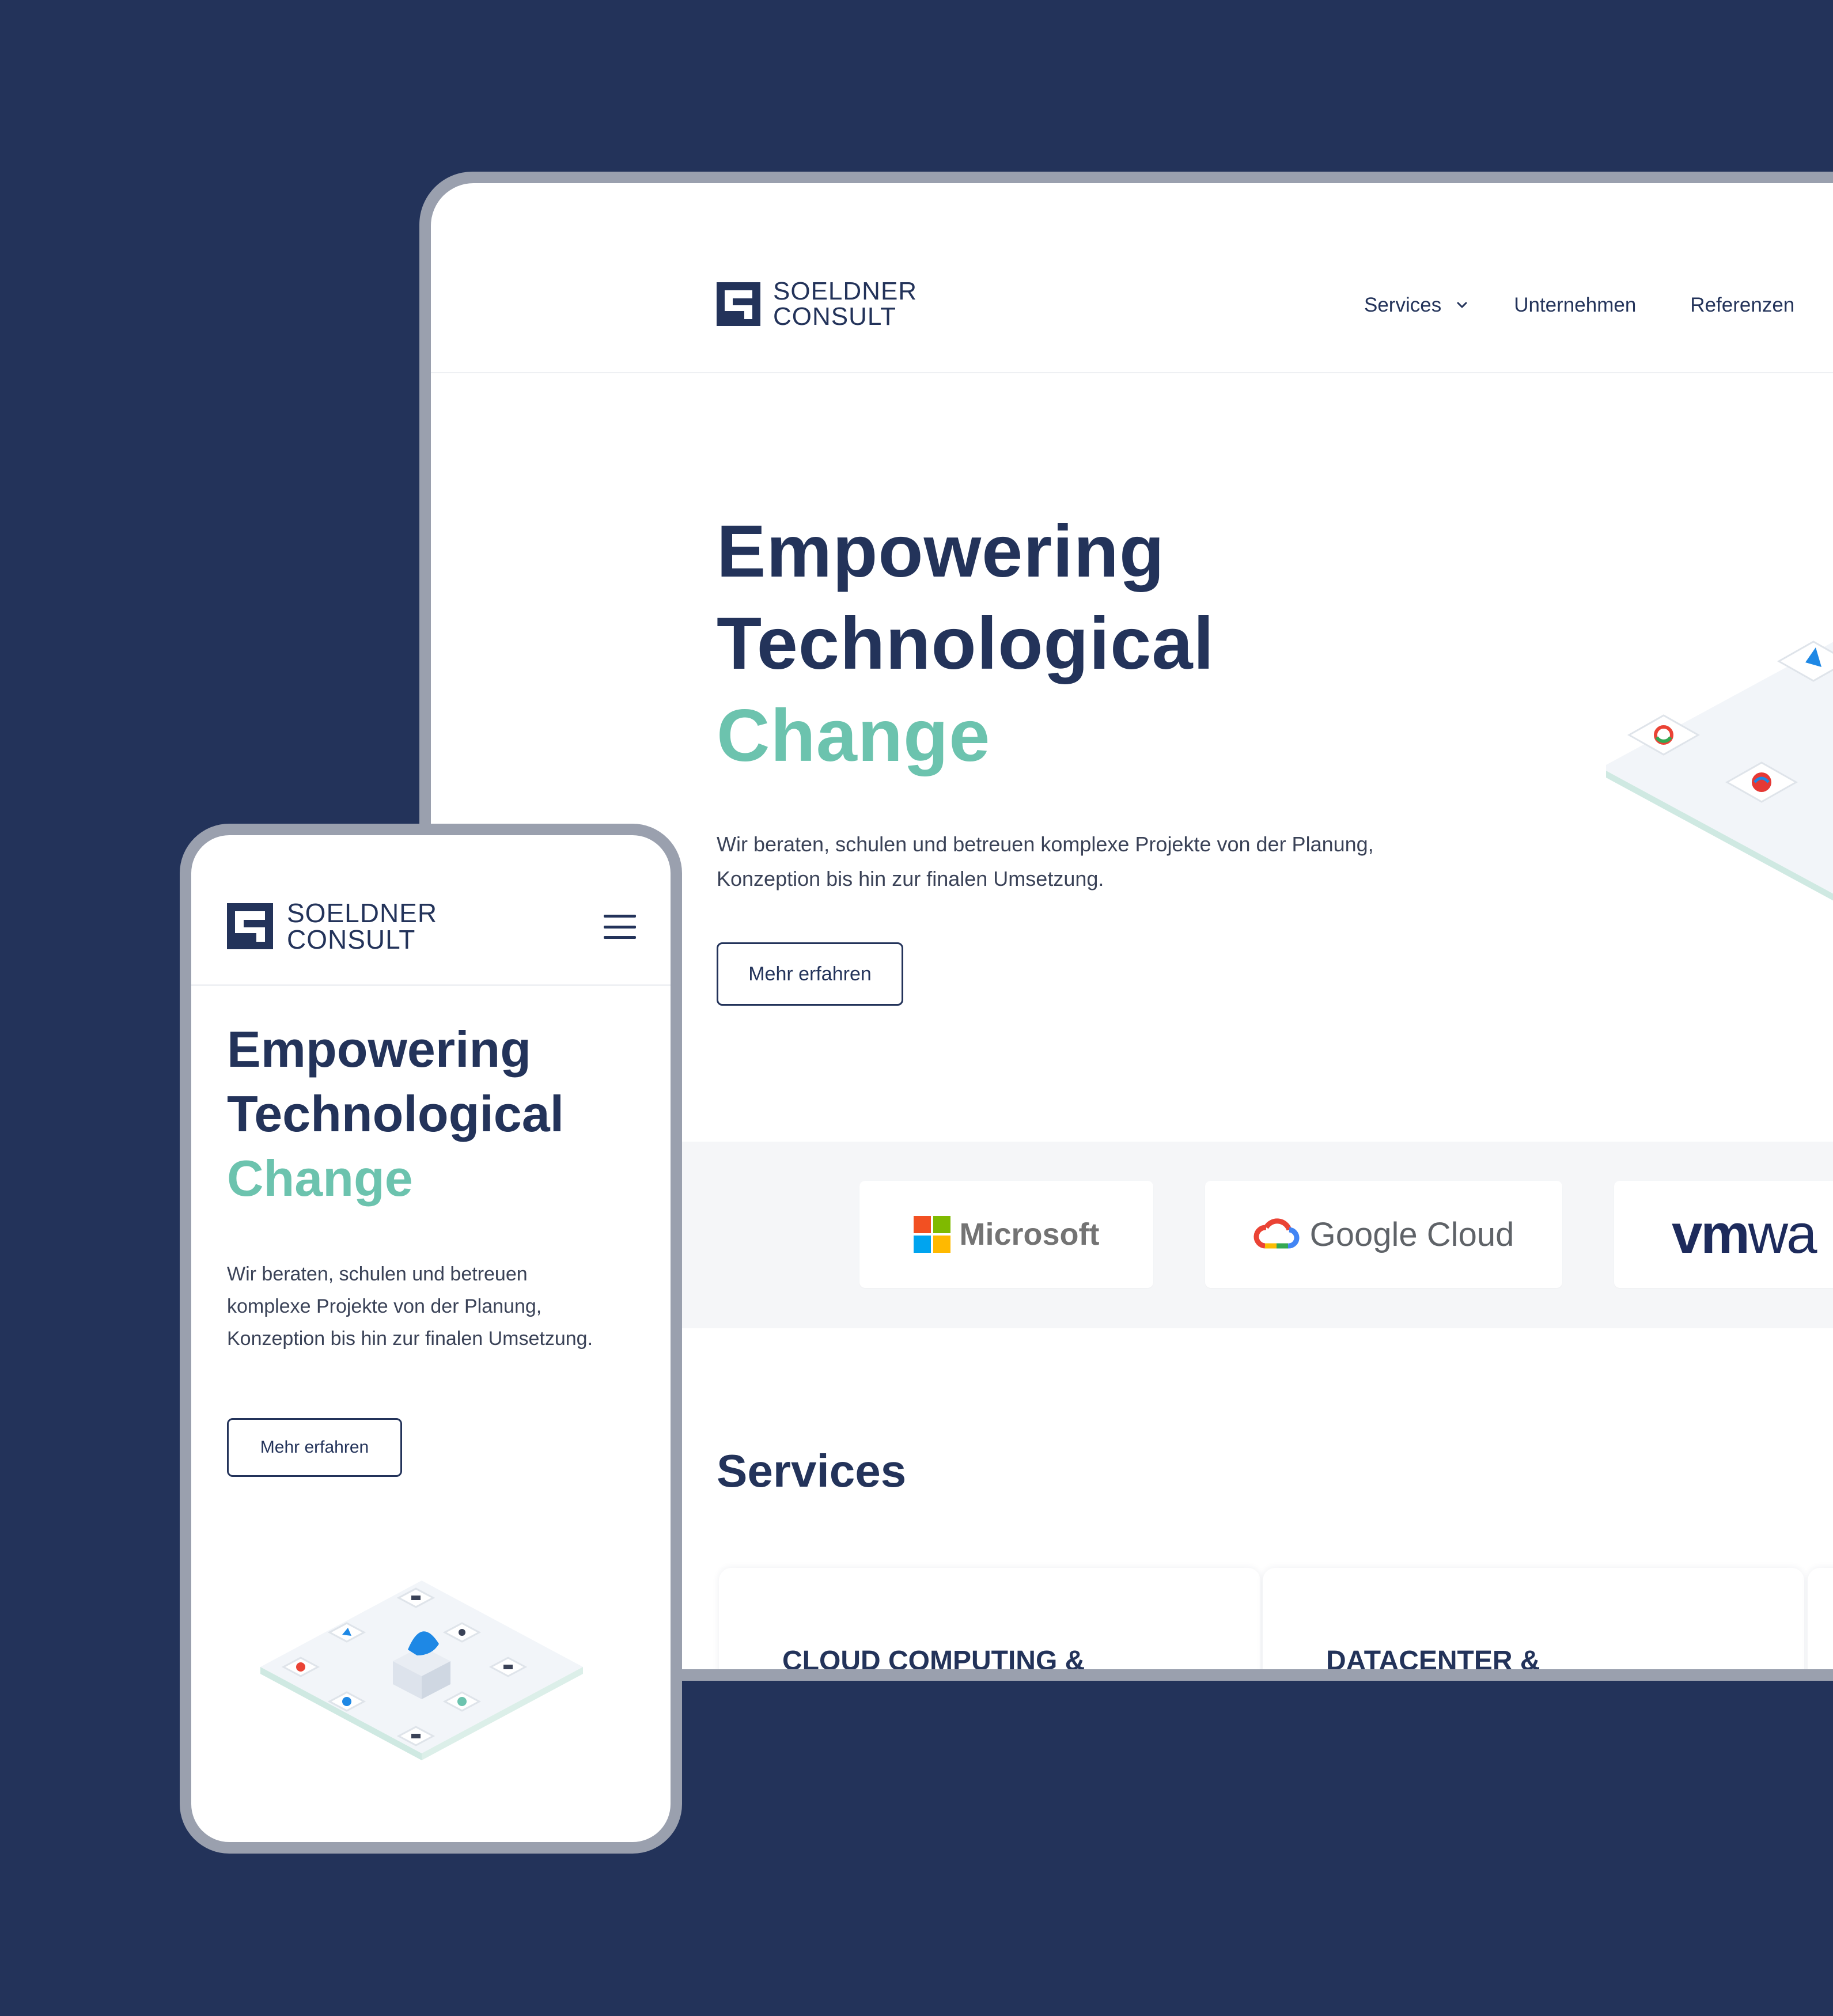  Describe the element at coordinates (810, 974) in the screenshot. I see `desktop-mehr-erfahren-button: Mehr erfahren` at that location.